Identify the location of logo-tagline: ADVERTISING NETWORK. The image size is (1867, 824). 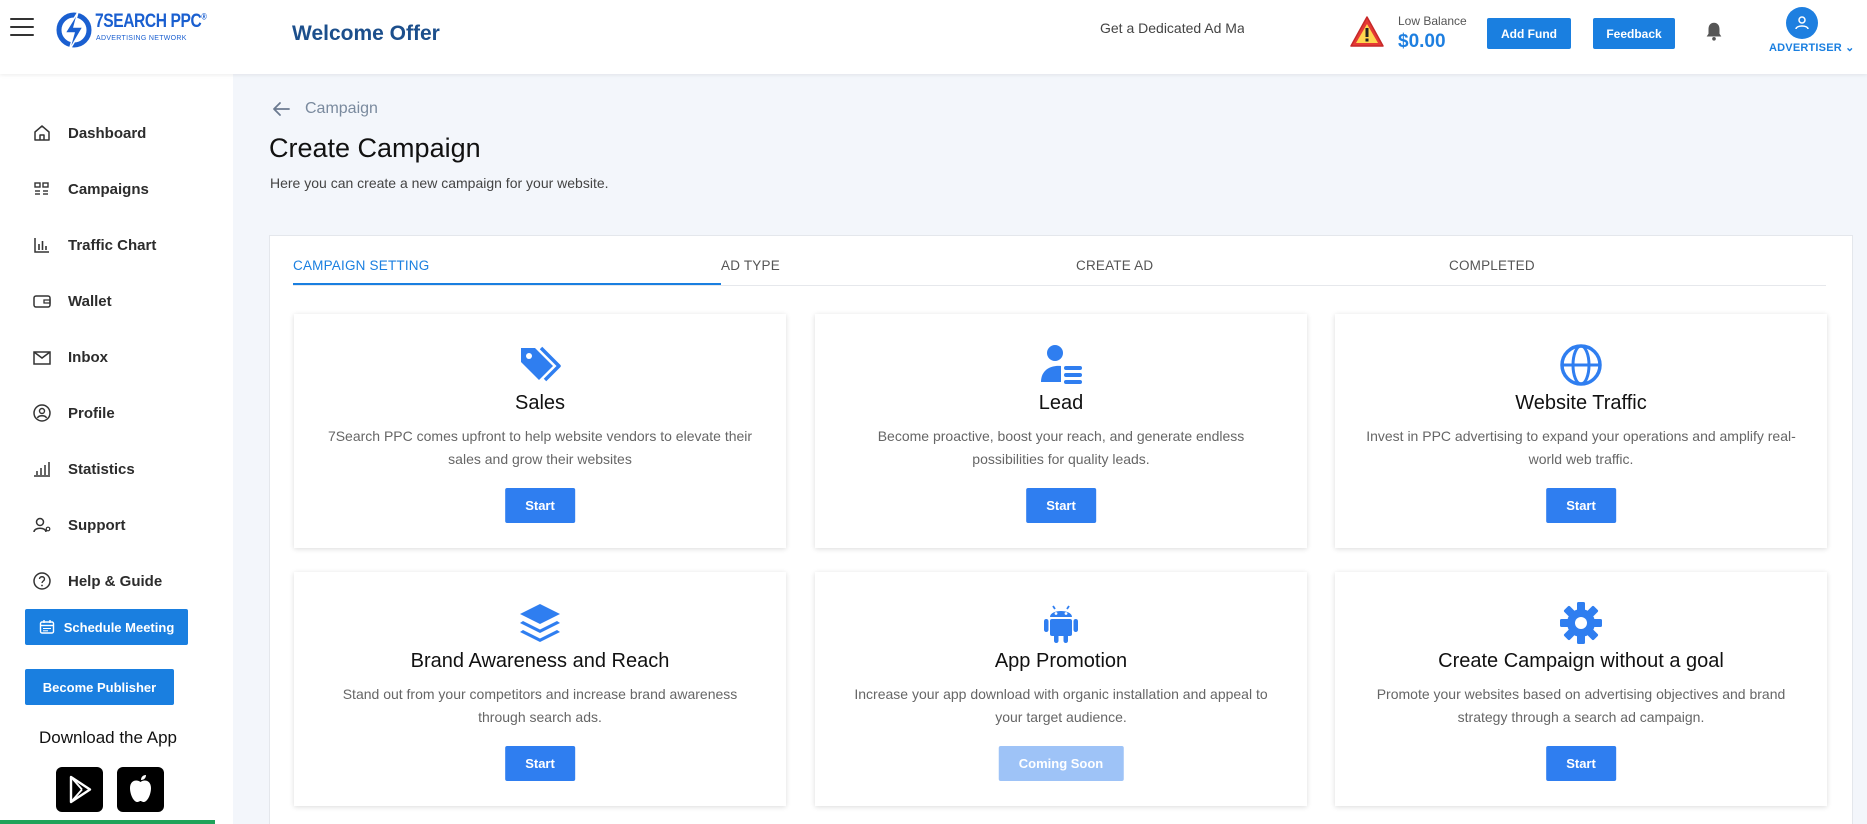
(141, 38).